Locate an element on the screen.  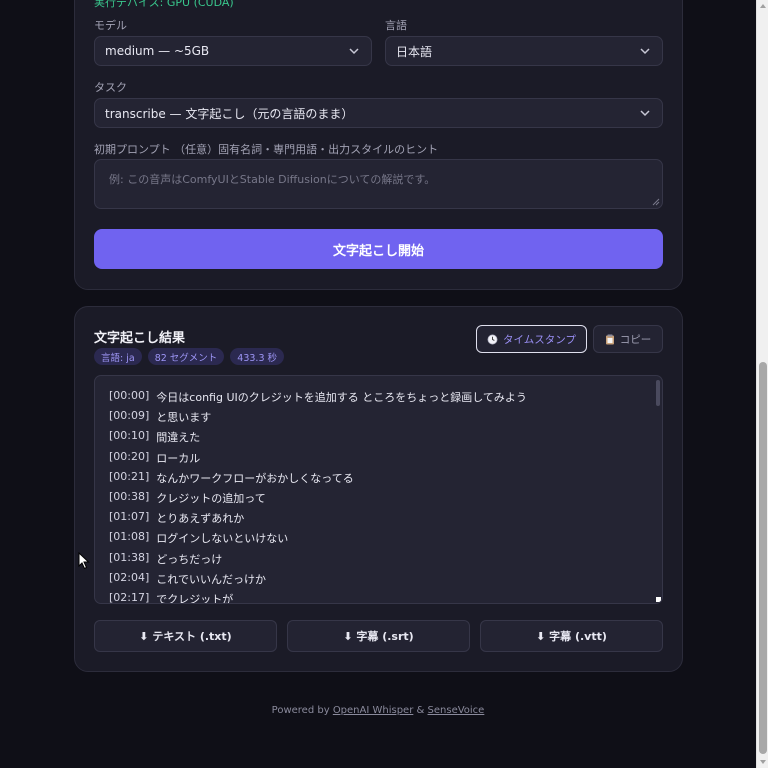
transcript-timestamp: [01:07] is located at coordinates (129, 517).